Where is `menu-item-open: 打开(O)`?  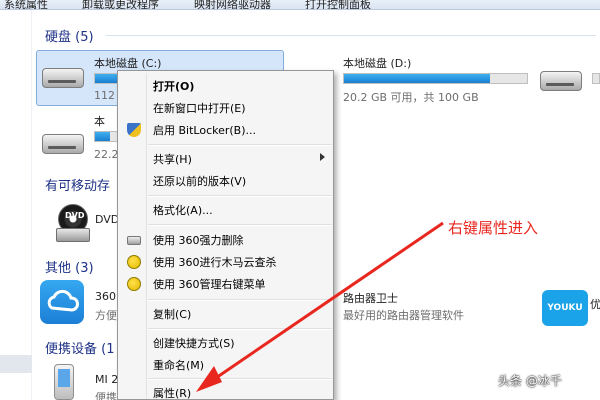 menu-item-open: 打开(O) is located at coordinates (225, 86).